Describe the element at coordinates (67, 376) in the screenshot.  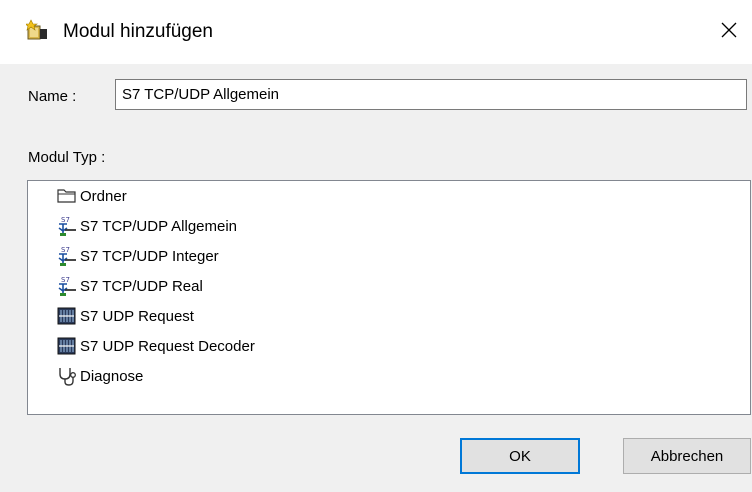
I see `stethoscope-icon` at that location.